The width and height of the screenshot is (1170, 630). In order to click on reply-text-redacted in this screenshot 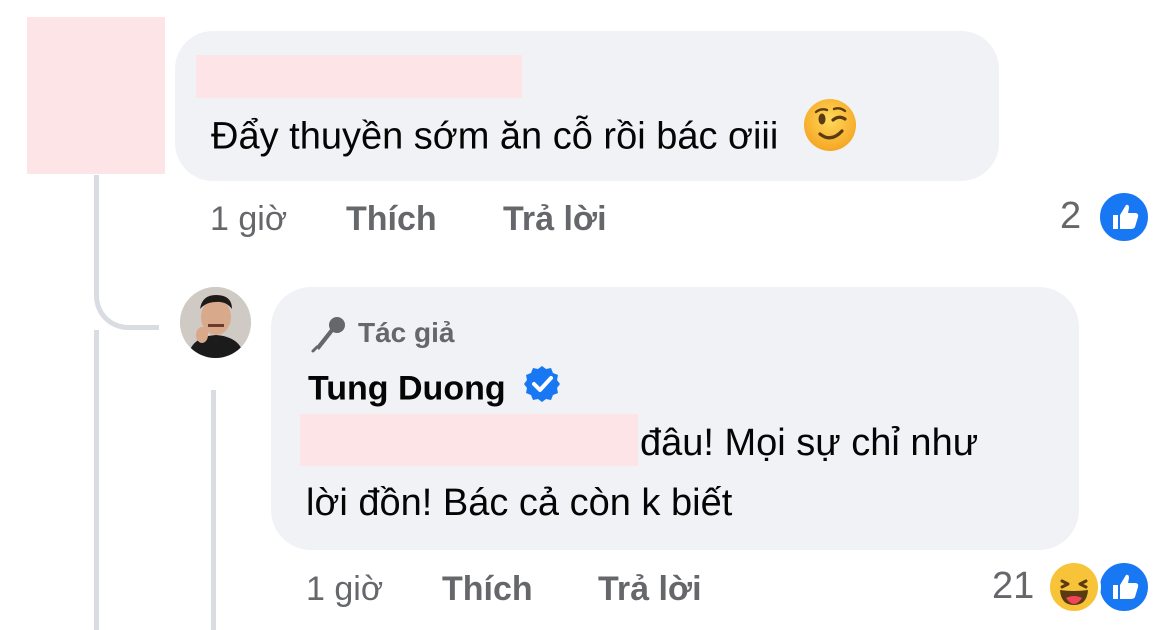, I will do `click(469, 440)`.